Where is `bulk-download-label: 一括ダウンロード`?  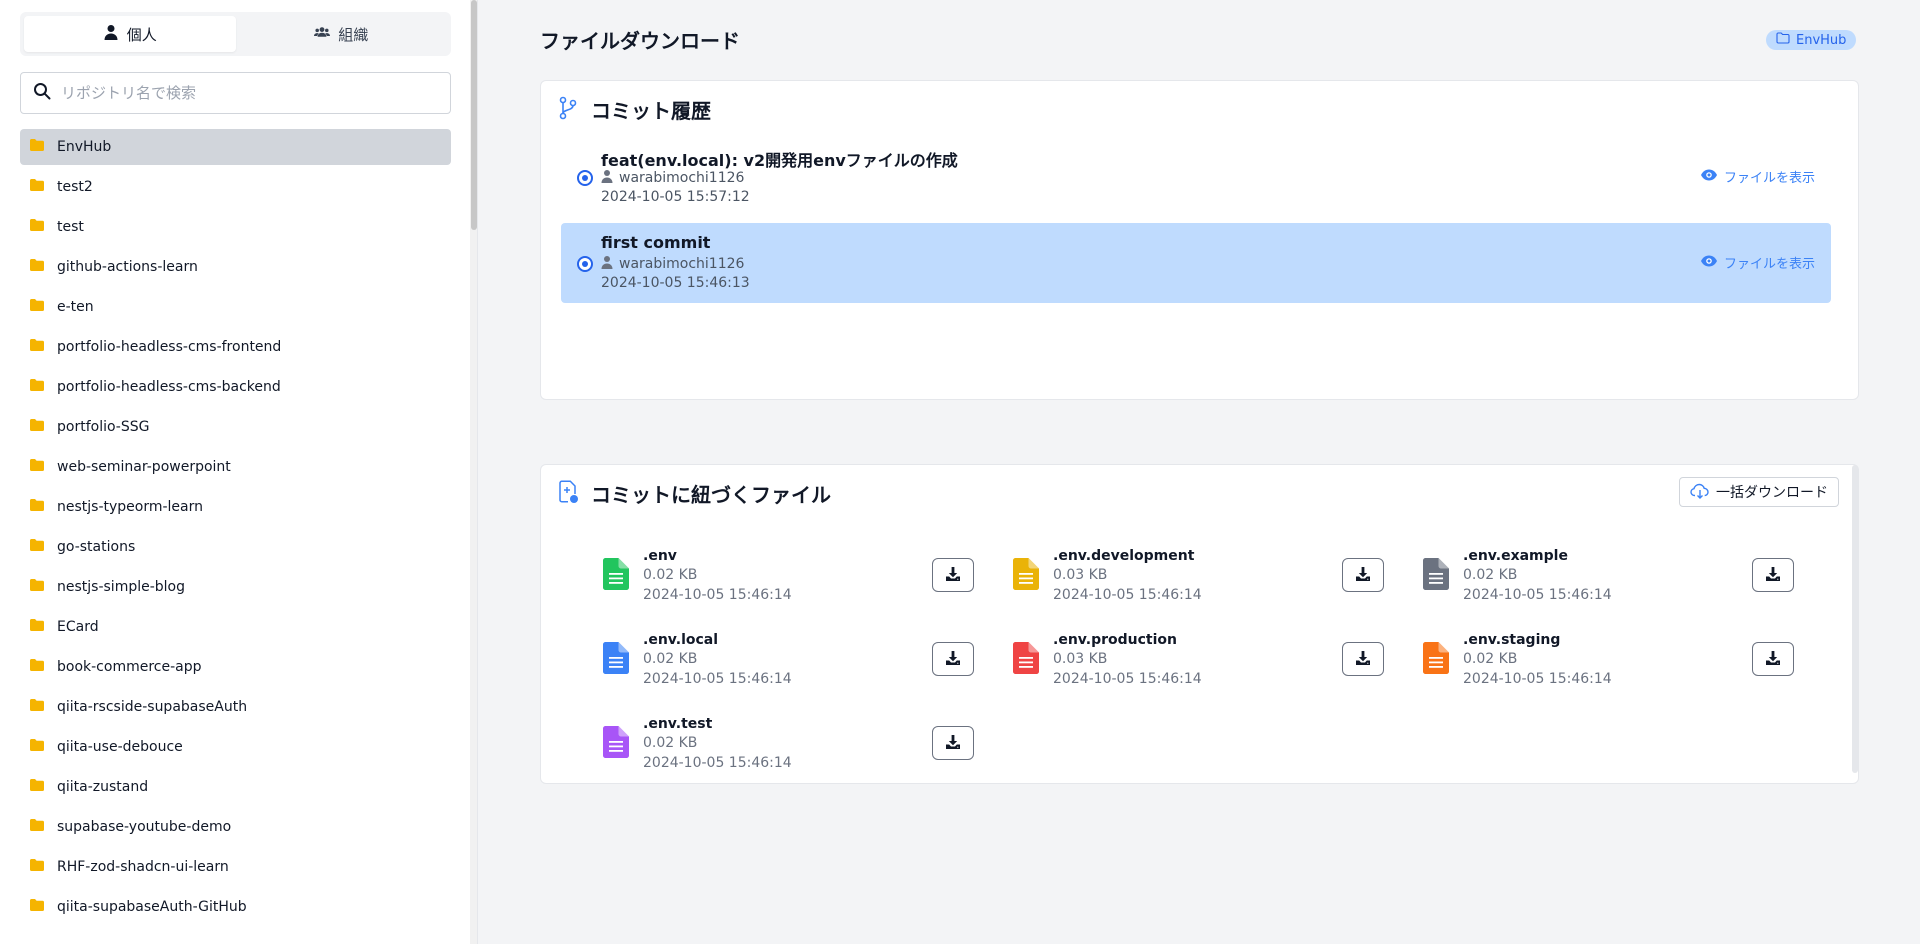
bulk-download-label: 一括ダウンロード is located at coordinates (1772, 492).